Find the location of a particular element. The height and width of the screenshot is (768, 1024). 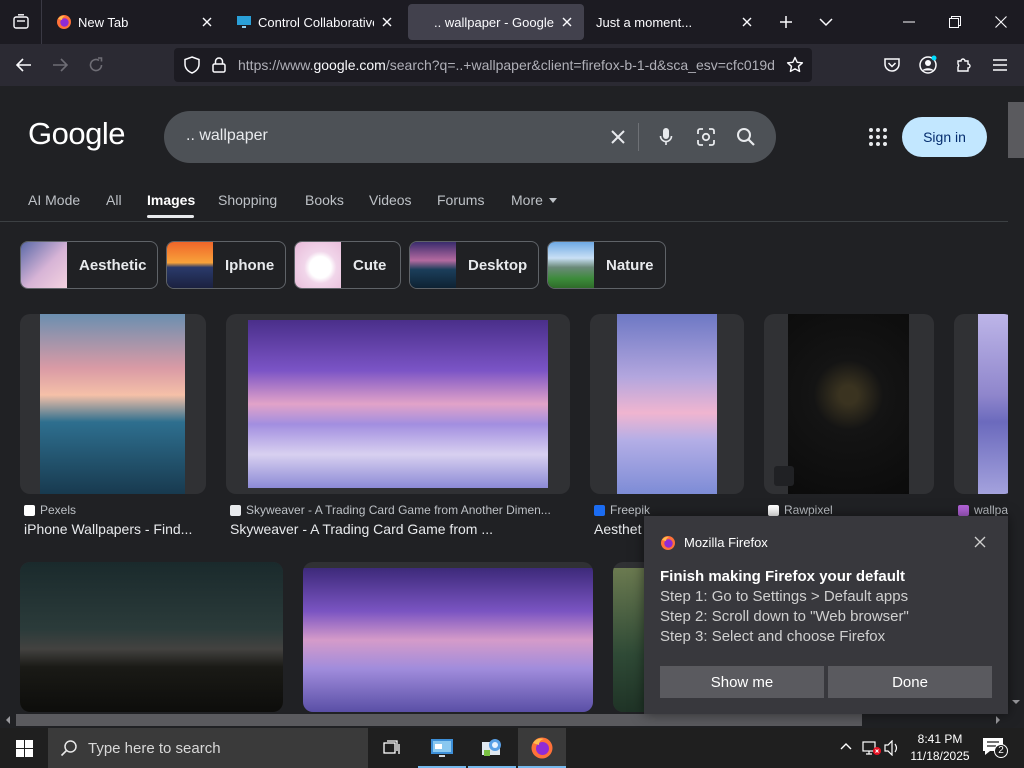

scroll-left-arrow-icon is located at coordinates (8, 720).